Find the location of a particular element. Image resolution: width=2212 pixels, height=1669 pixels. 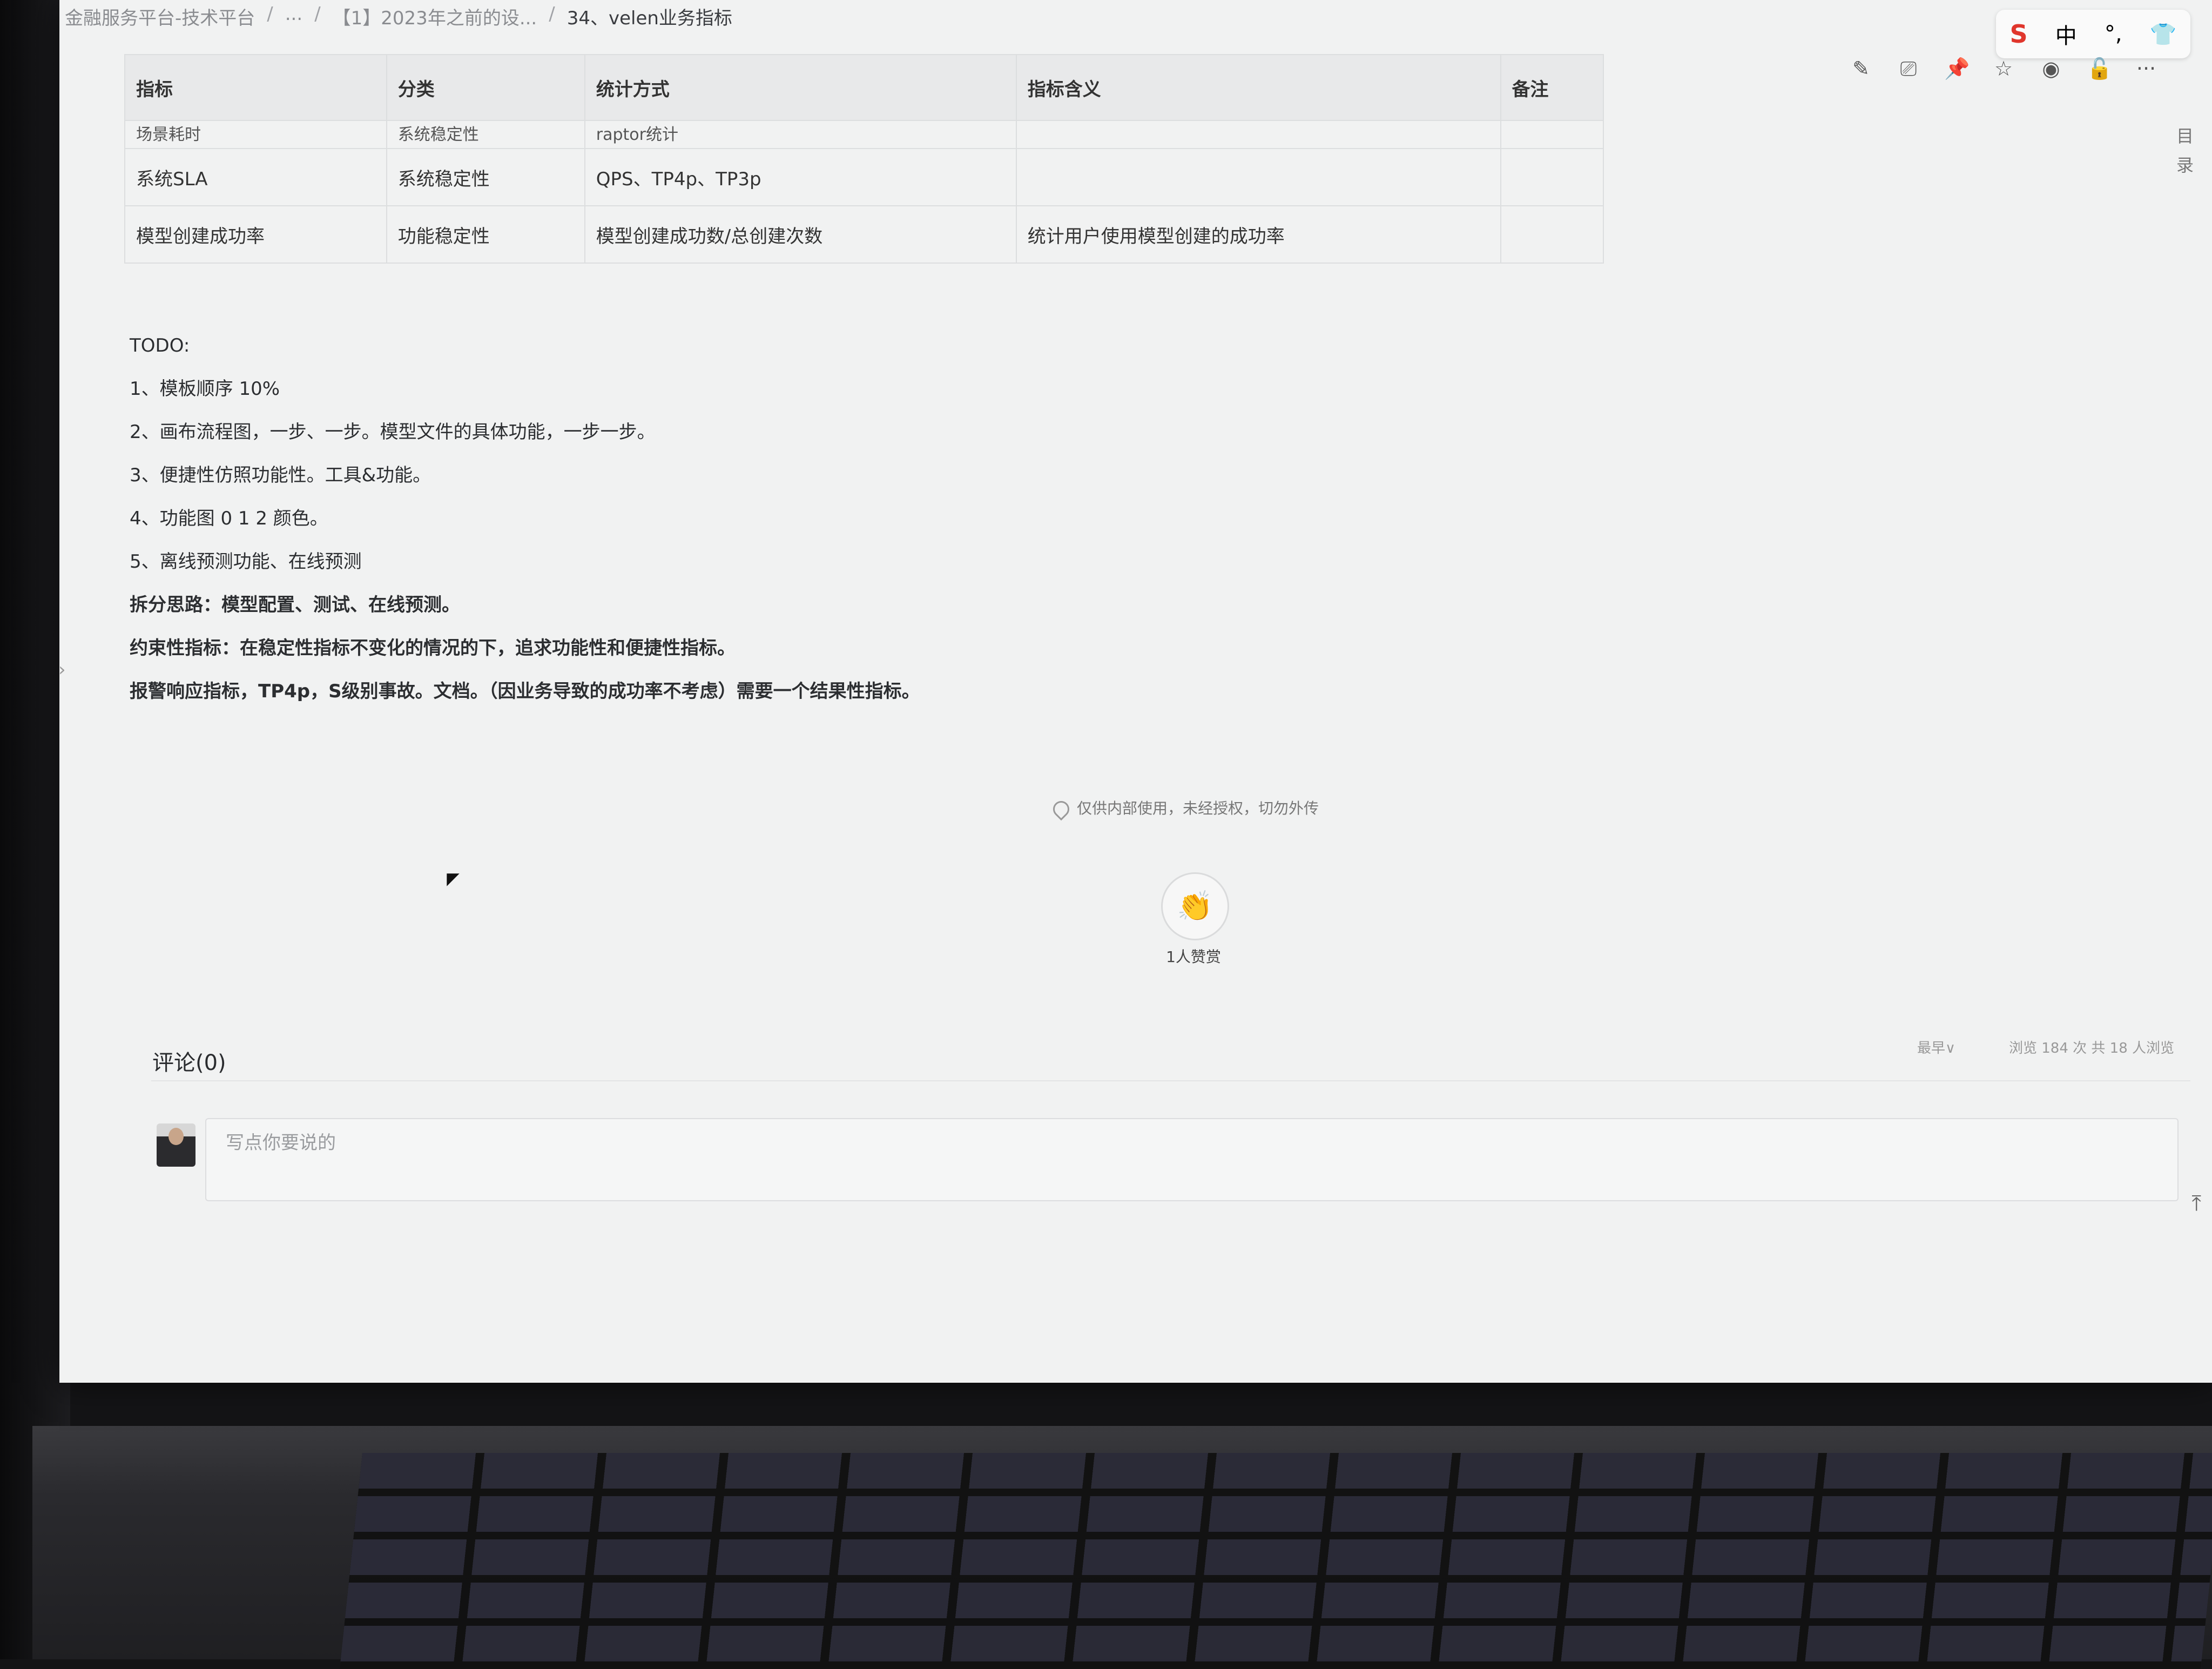

star-icon: ☆ is located at coordinates (2003, 68).